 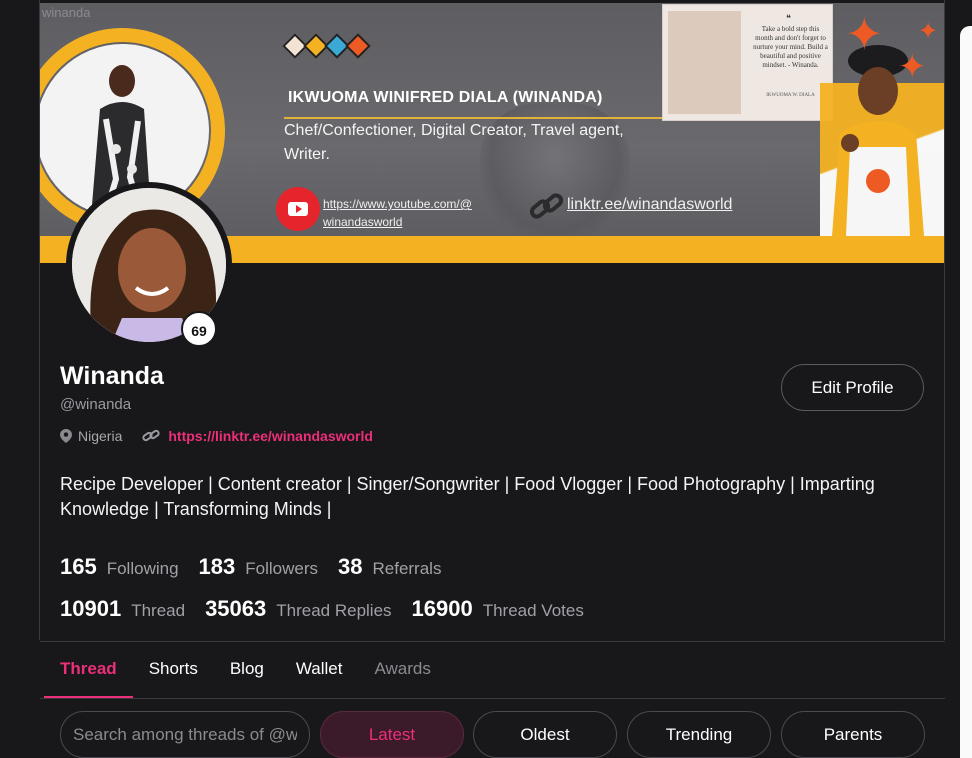 I want to click on profile-website-link: https://linktr.ee/winandasworld, so click(x=270, y=436).